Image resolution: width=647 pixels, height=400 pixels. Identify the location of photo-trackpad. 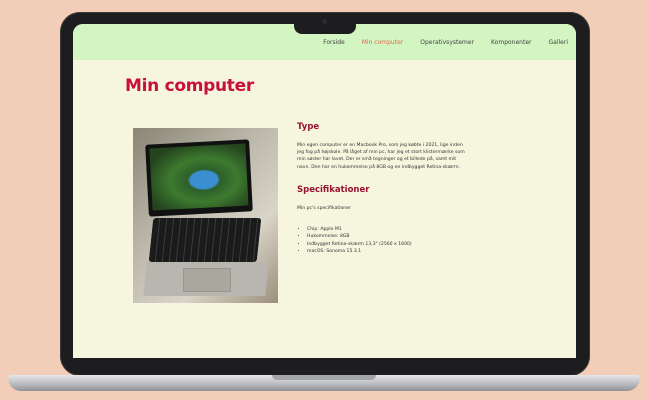
(207, 280).